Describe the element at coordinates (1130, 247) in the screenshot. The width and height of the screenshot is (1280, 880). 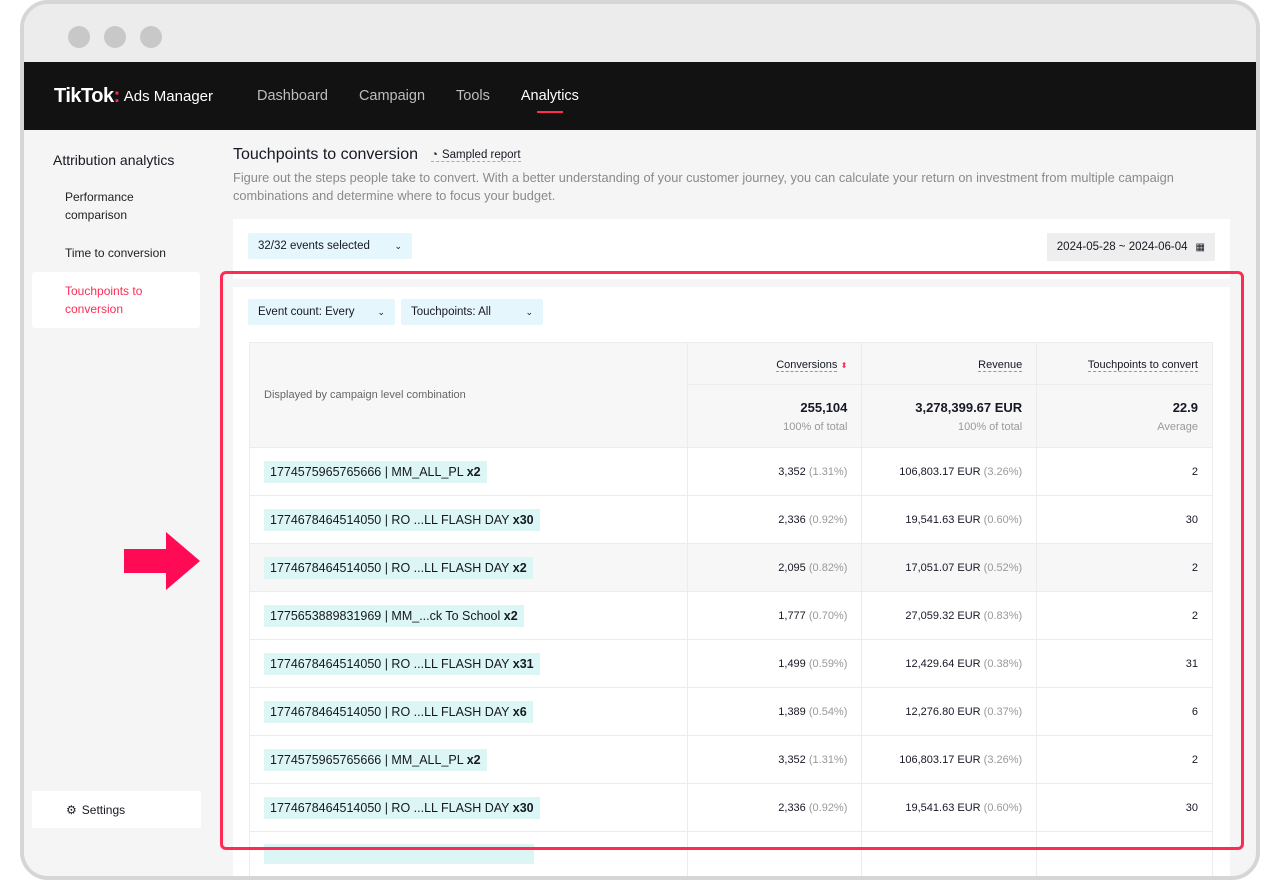
I see `date-range-picker: 2024-05-28 ~ 2024-06-04 ▦` at that location.